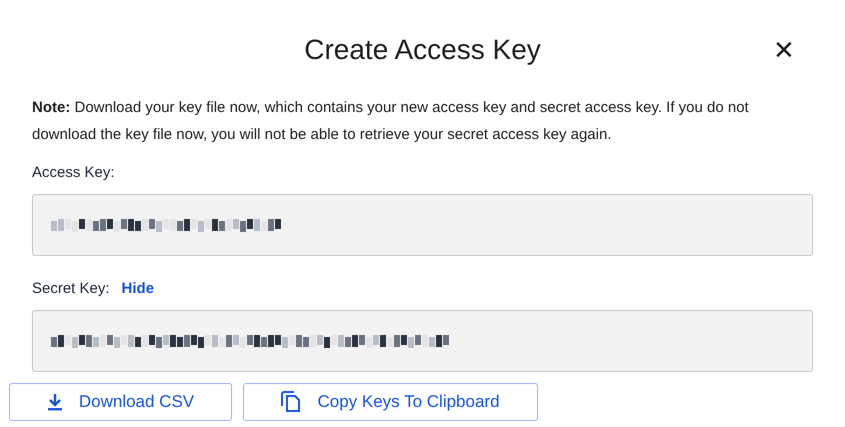 The width and height of the screenshot is (845, 427). I want to click on note-text: Note: Download your key file now, which contains your new access key and secret access key. If you do not download the key file now, you will not be able to retrieve your secret access key again., so click(391, 121).